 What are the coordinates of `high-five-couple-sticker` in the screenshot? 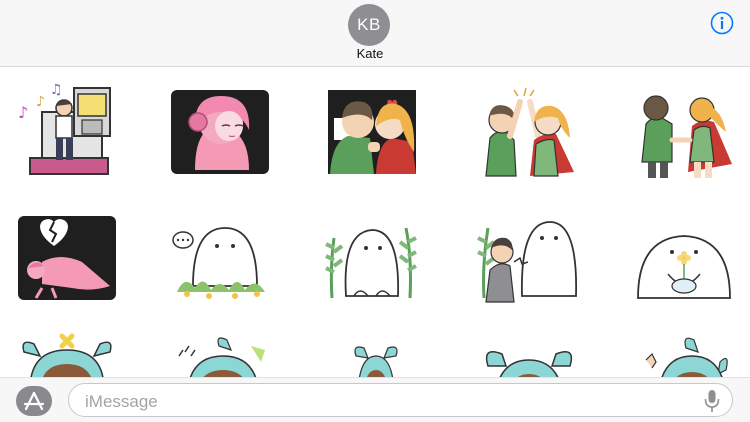 It's located at (529, 132).